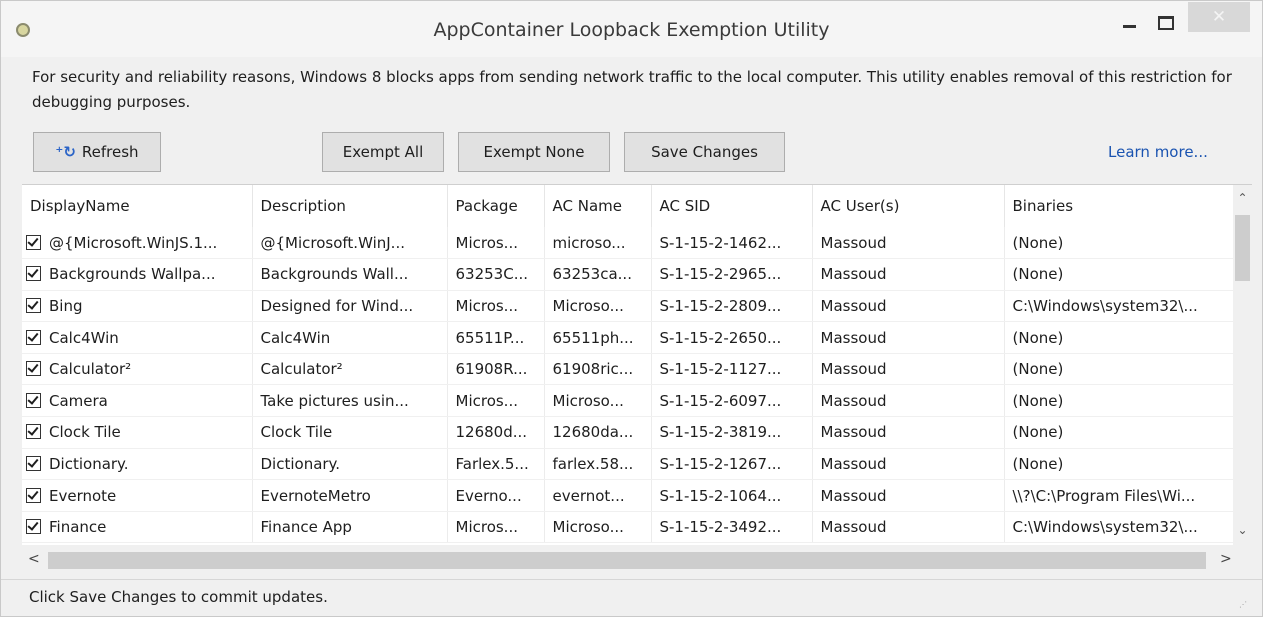 The height and width of the screenshot is (617, 1263). What do you see at coordinates (908, 206) in the screenshot?
I see `column-header-ac-users: AC User(s)` at bounding box center [908, 206].